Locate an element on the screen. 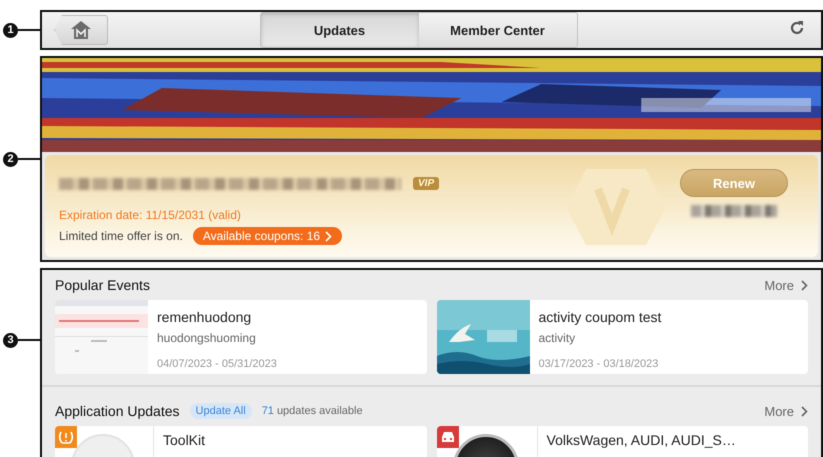  event-card: remenhuodong huodongshuoming 04/07/2023 - 05/31/2023 is located at coordinates (240, 337).